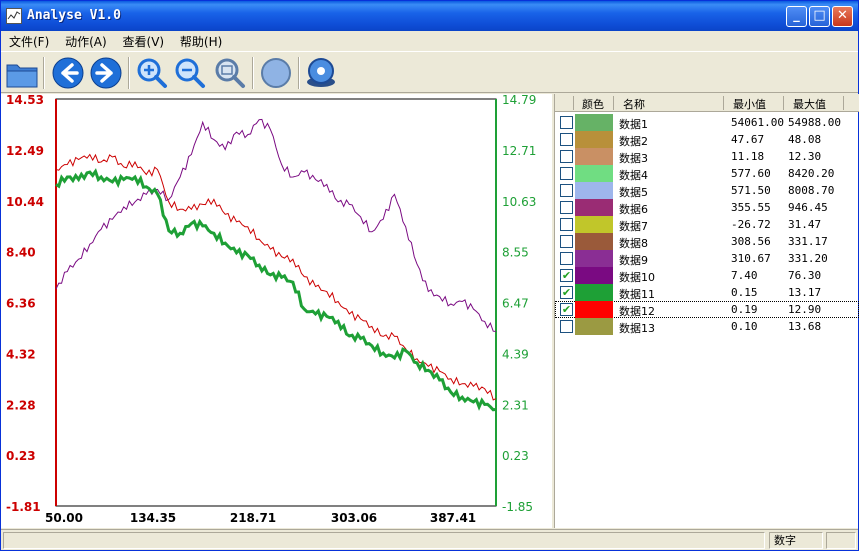 Image resolution: width=859 pixels, height=551 pixels. Describe the element at coordinates (707, 241) in the screenshot. I see `grid-row: 数据8 308.56 331.17` at that location.